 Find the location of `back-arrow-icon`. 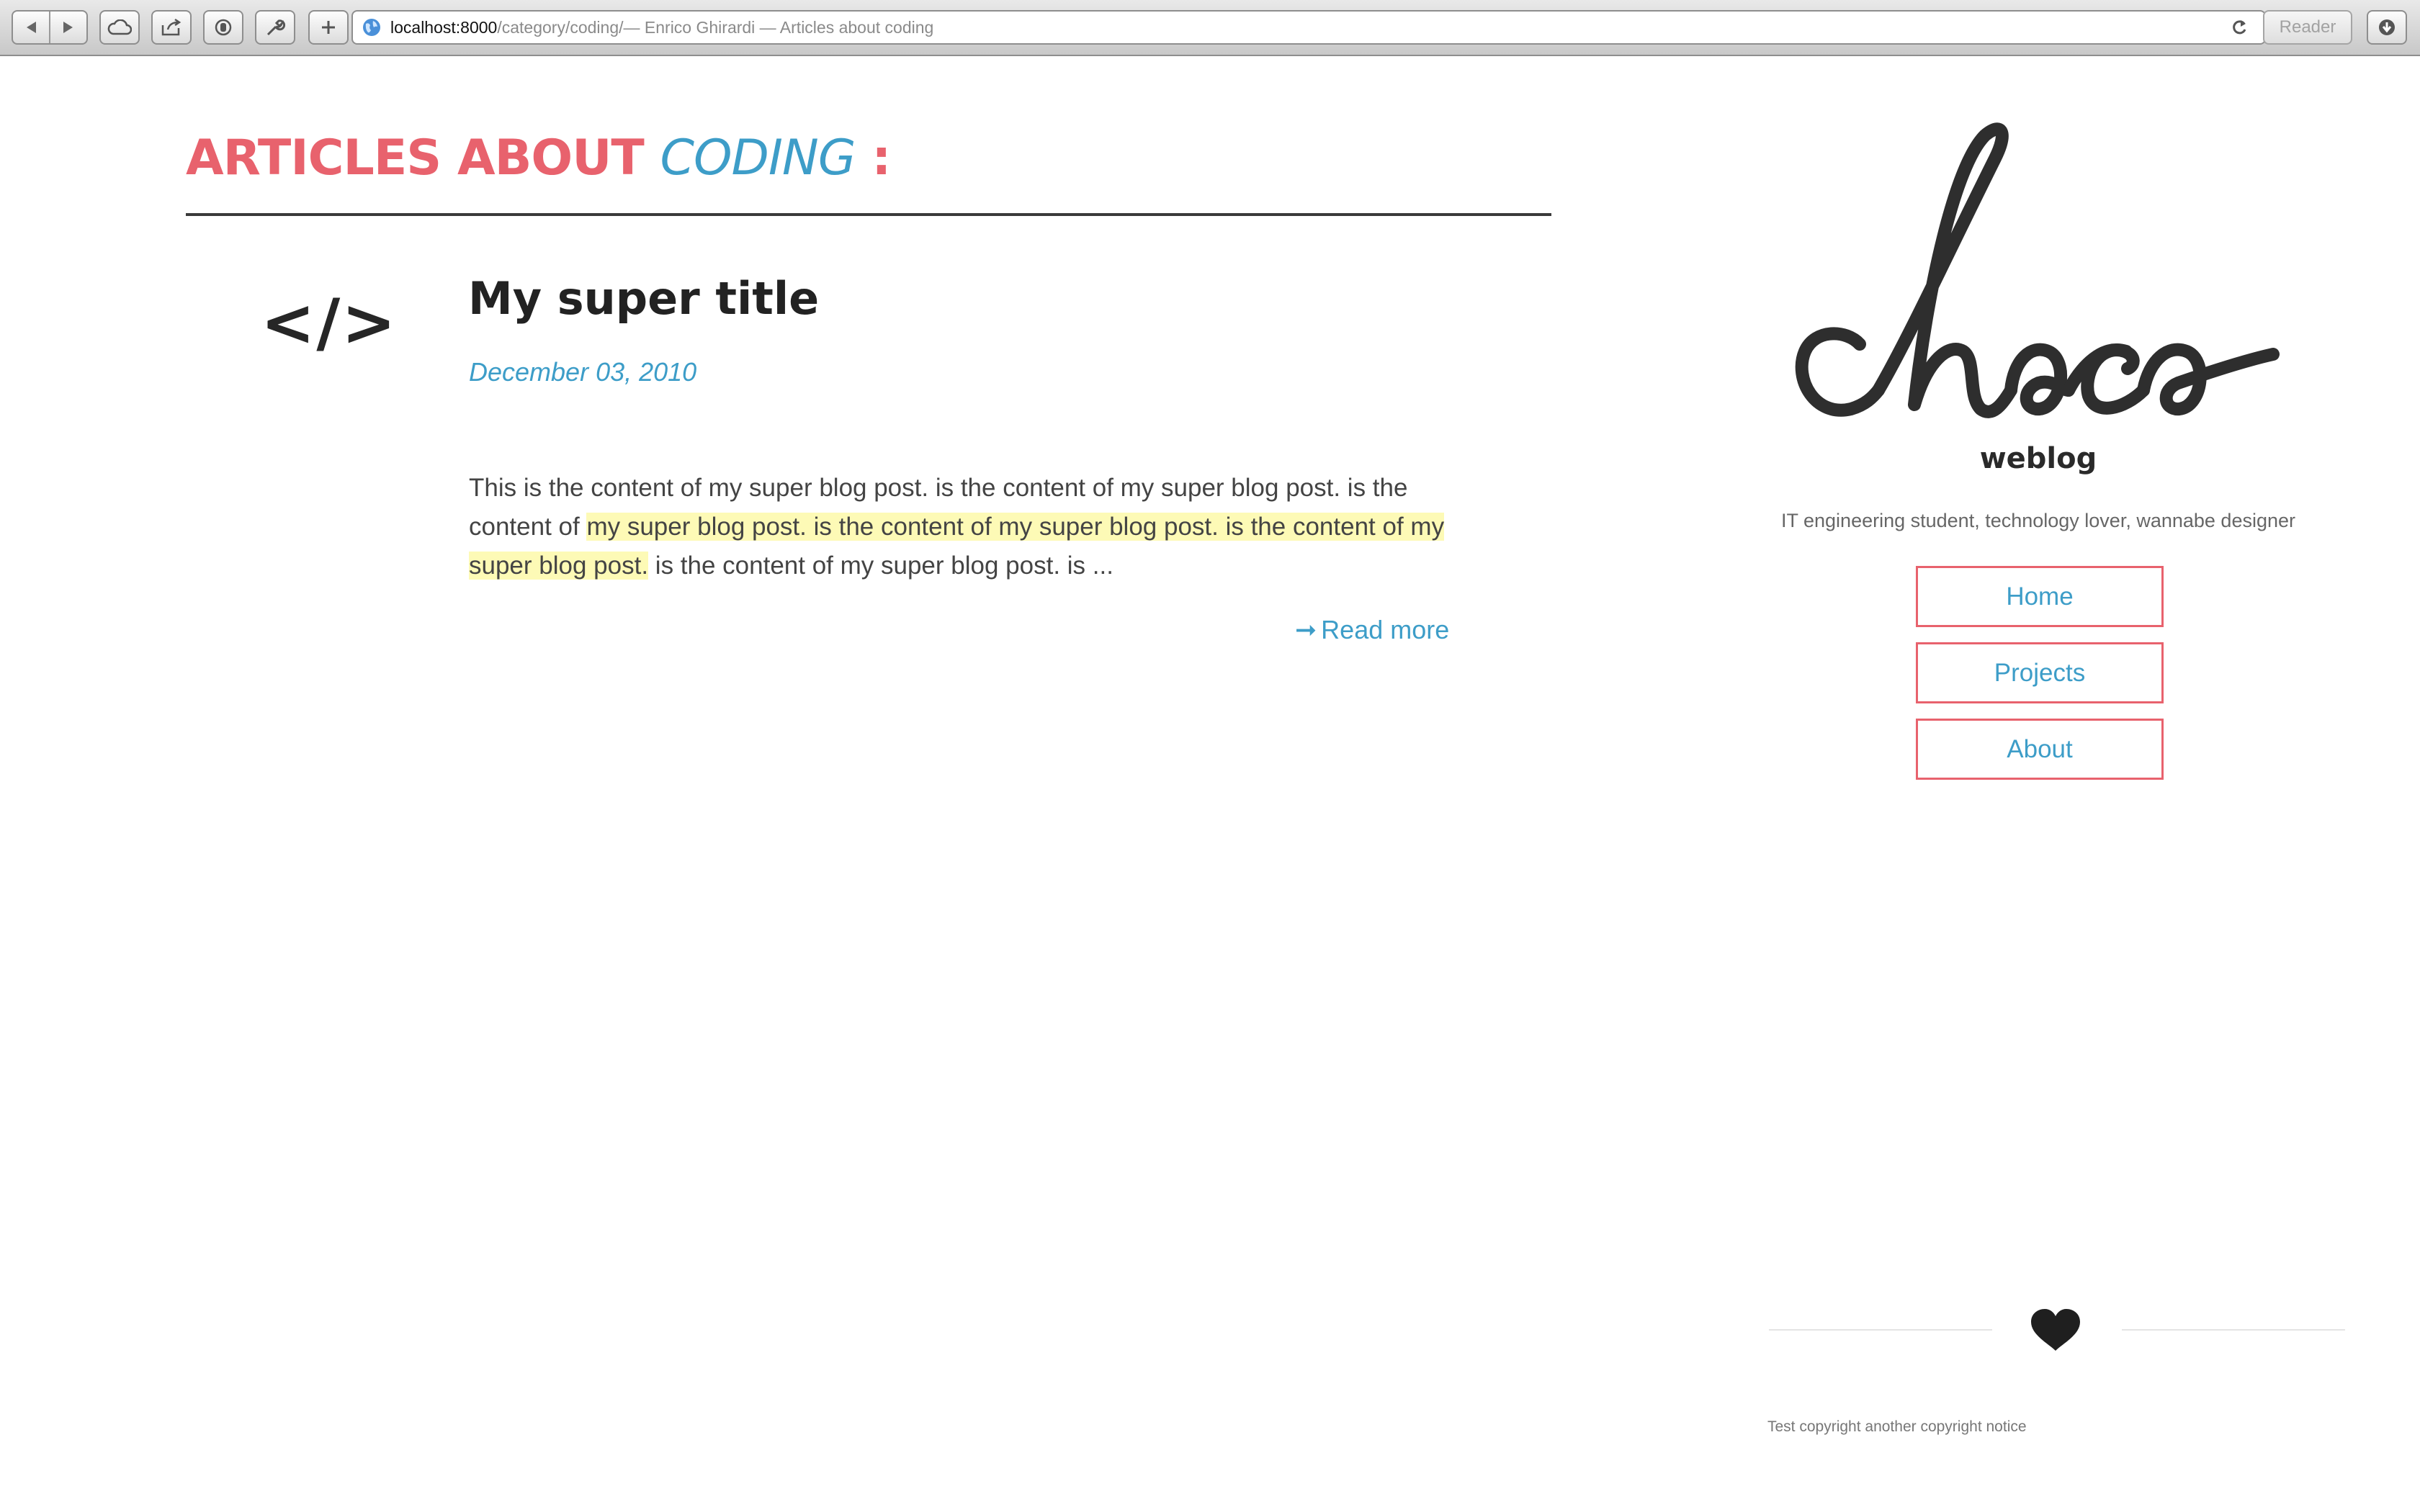

back-arrow-icon is located at coordinates (31, 27).